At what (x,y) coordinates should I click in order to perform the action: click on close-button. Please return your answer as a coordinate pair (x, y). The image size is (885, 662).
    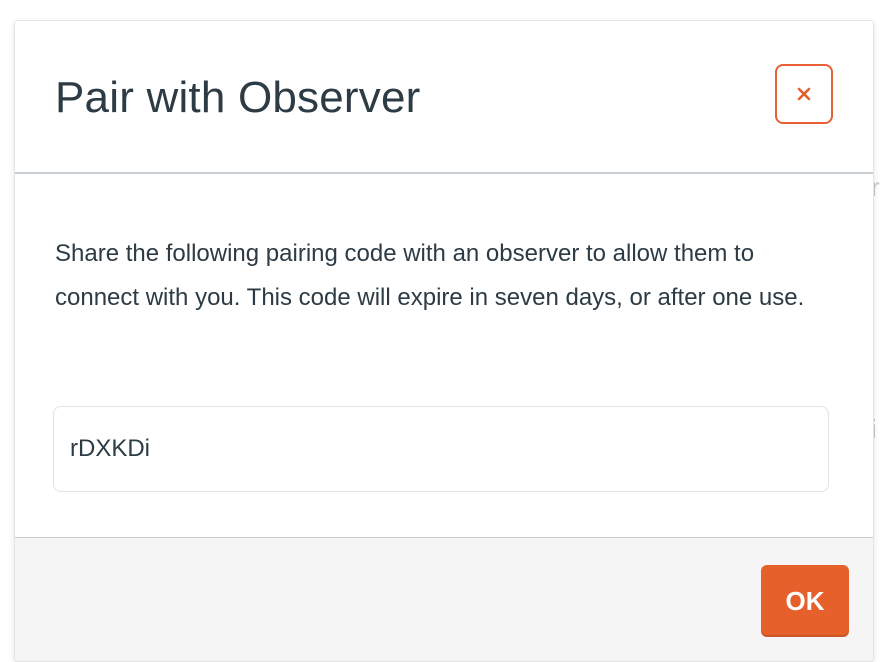
    Looking at the image, I should click on (804, 94).